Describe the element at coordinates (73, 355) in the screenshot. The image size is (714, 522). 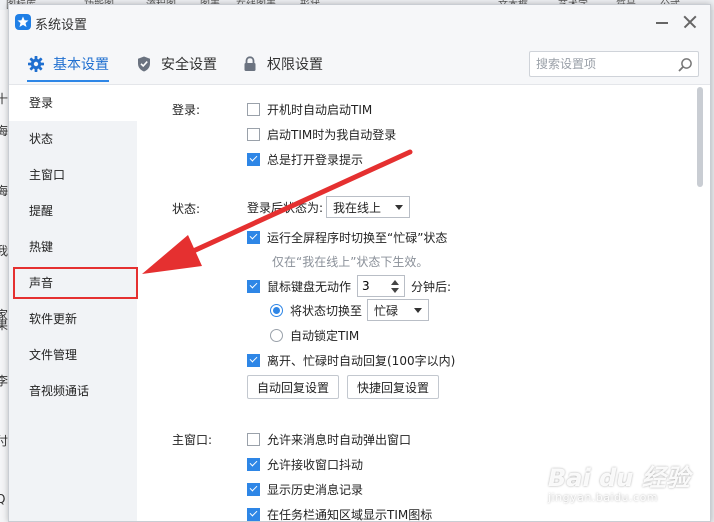
I see `sidebar-item-file-management: 文件管理` at that location.